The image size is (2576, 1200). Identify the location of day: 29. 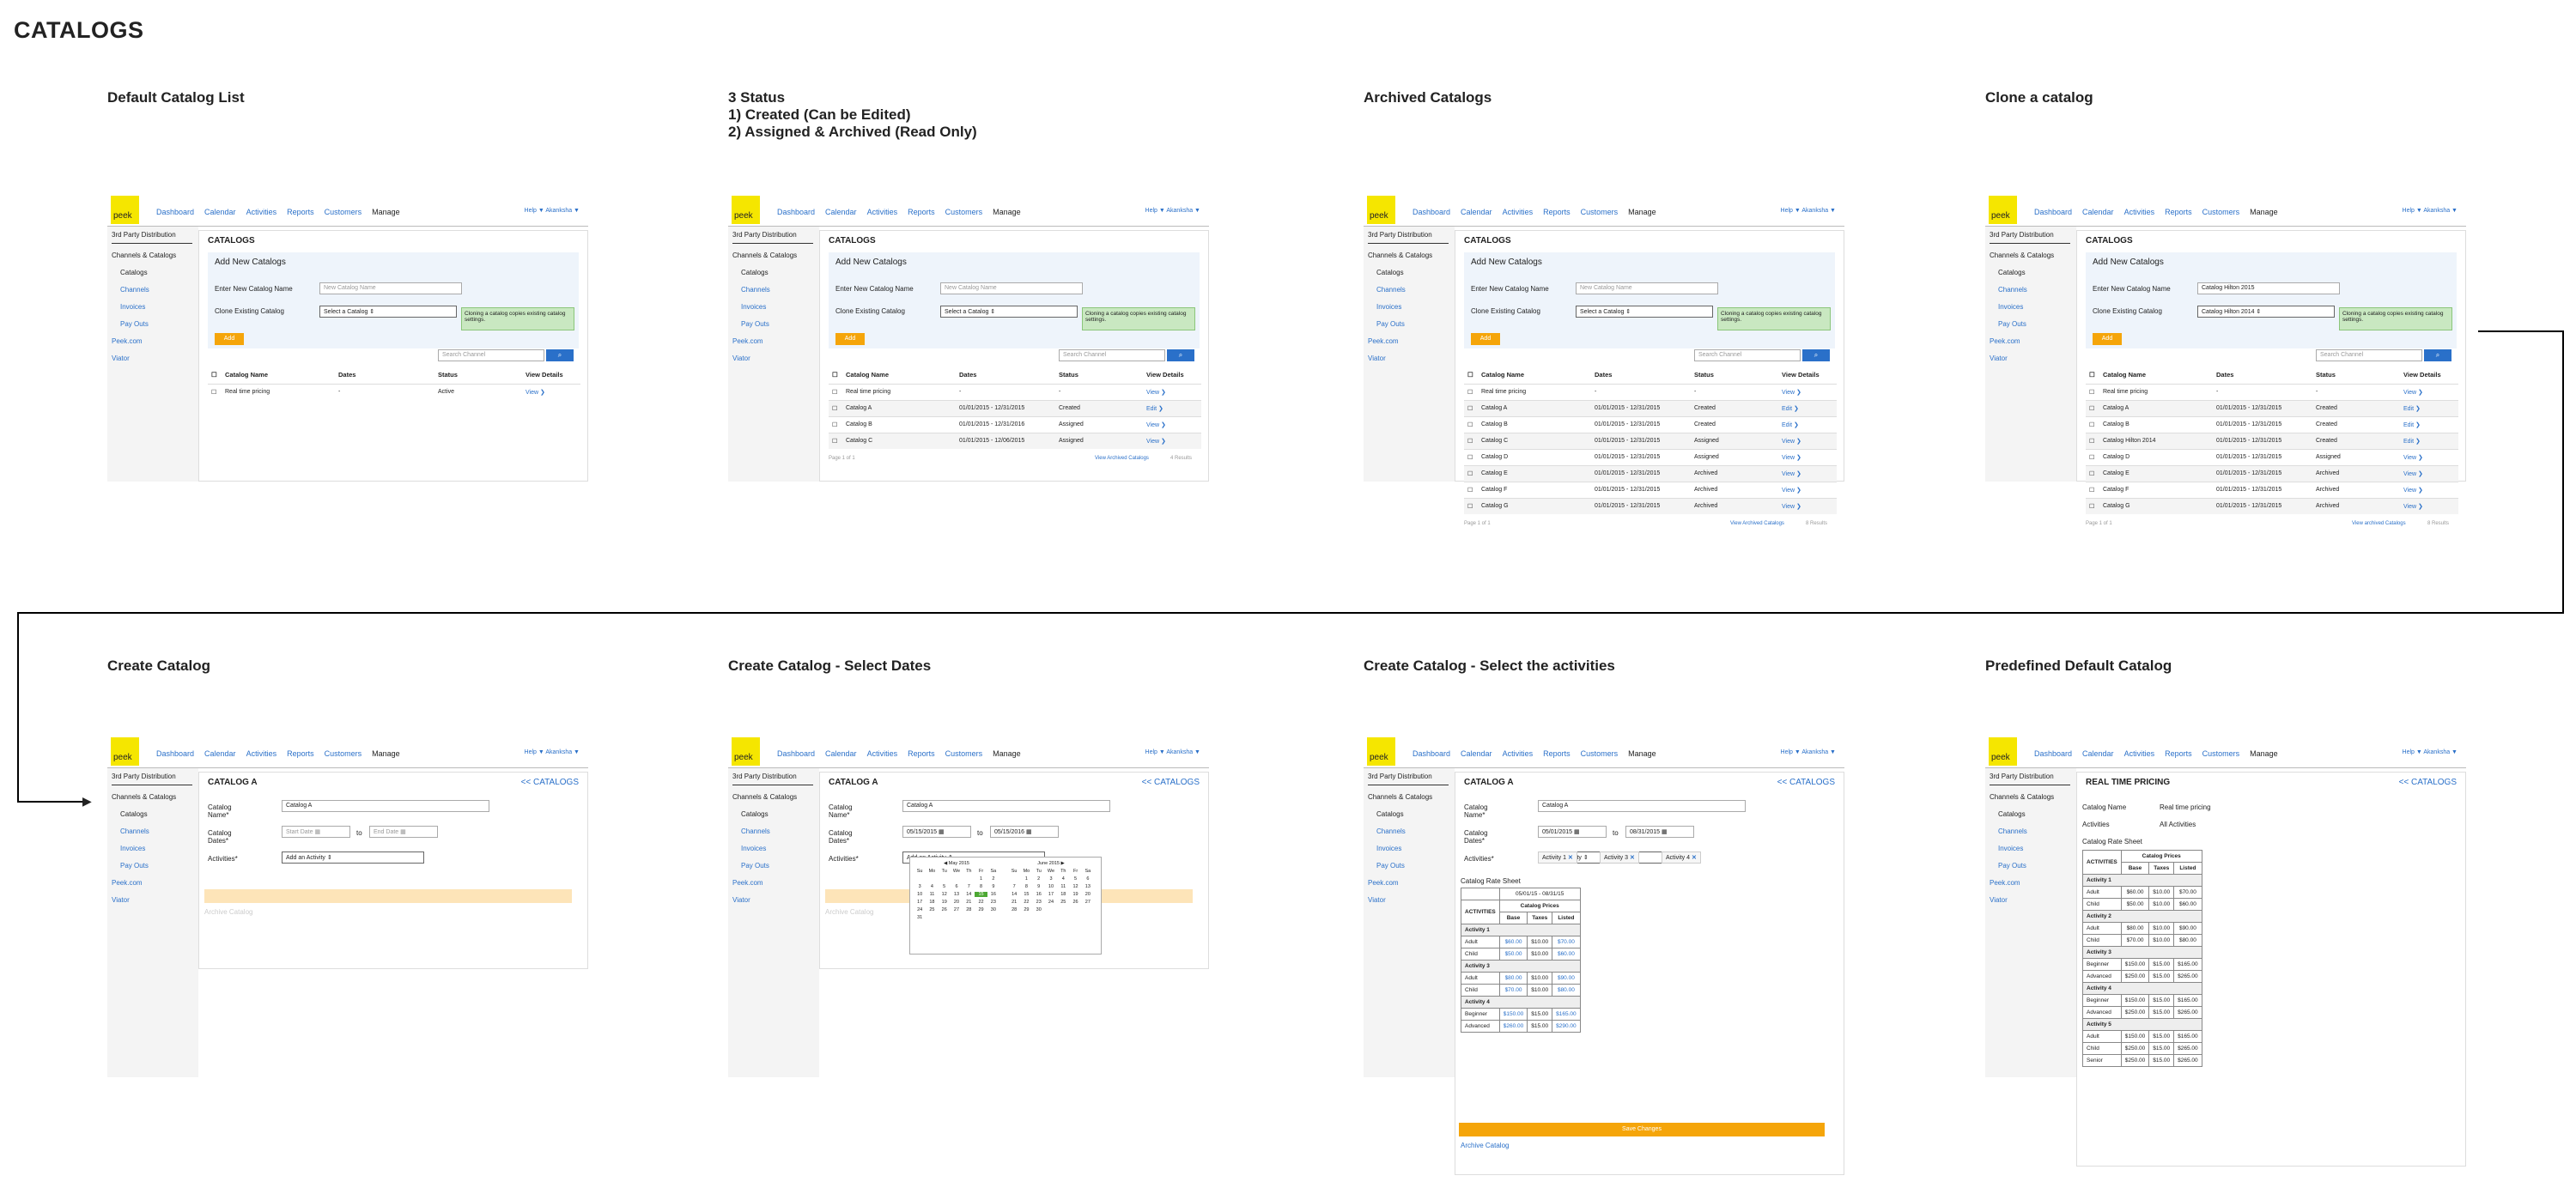
(1026, 910).